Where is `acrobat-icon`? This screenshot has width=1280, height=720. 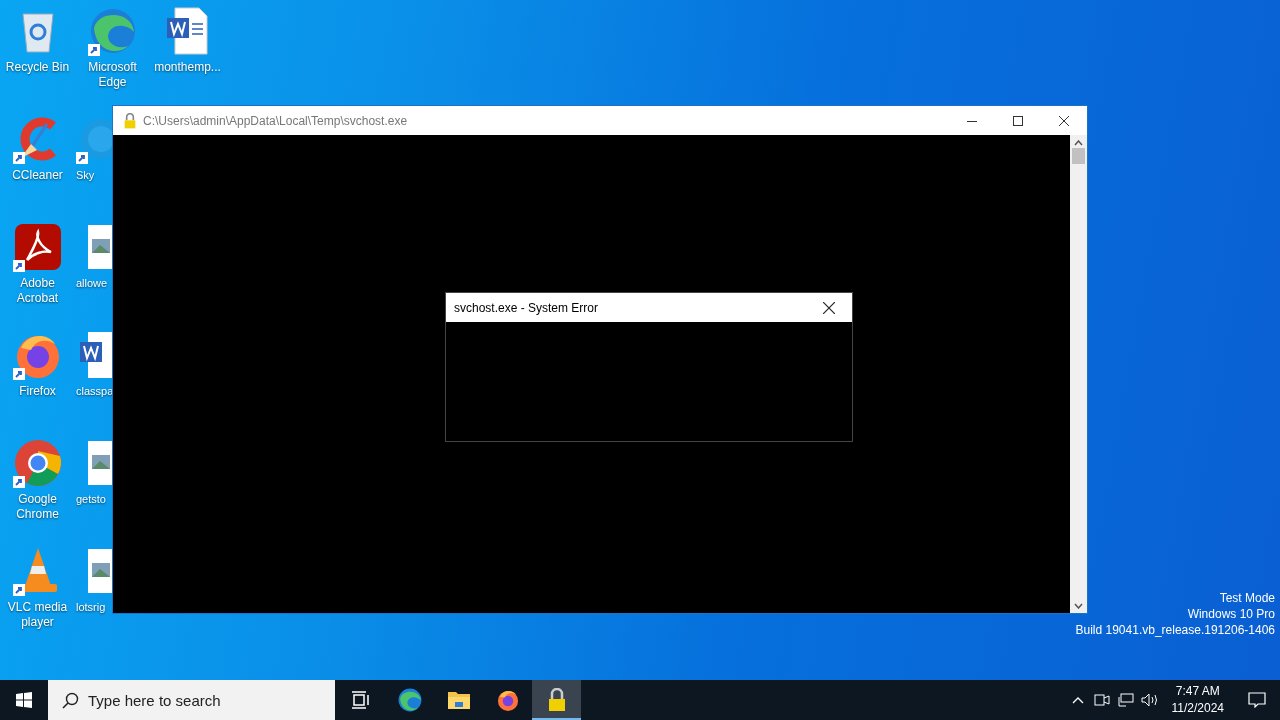 acrobat-icon is located at coordinates (37, 247).